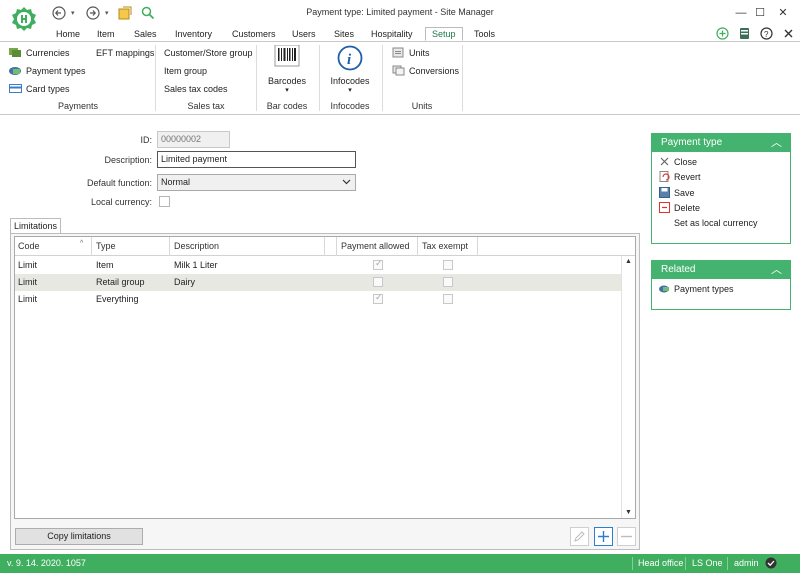  What do you see at coordinates (68, 35) in the screenshot?
I see `menu-tab-home: Home` at bounding box center [68, 35].